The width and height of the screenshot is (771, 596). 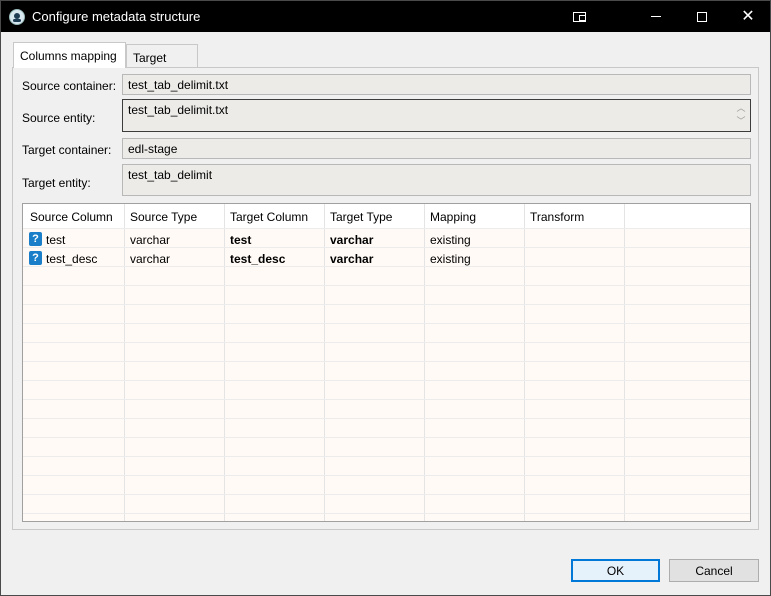 What do you see at coordinates (163, 217) in the screenshot?
I see `header-source-type: Source Type` at bounding box center [163, 217].